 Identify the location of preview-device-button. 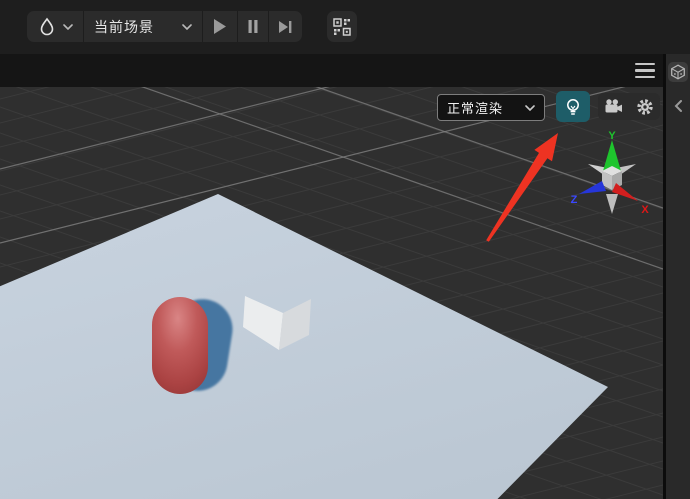
(342, 26).